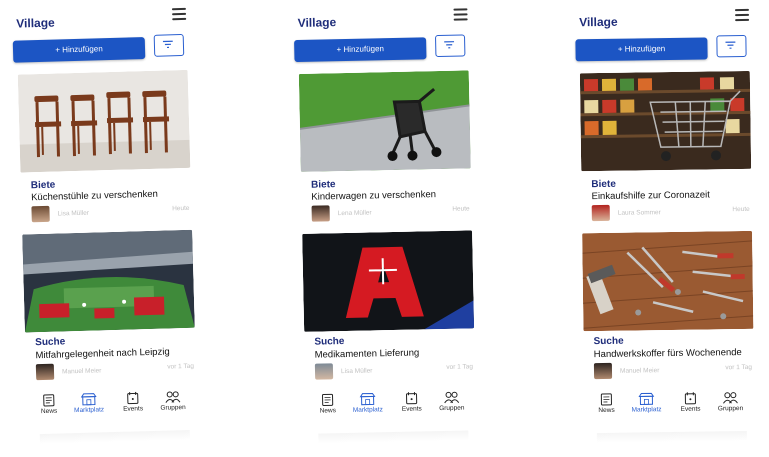 The height and width of the screenshot is (457, 769). What do you see at coordinates (665, 121) in the screenshot?
I see `supermarket-image` at bounding box center [665, 121].